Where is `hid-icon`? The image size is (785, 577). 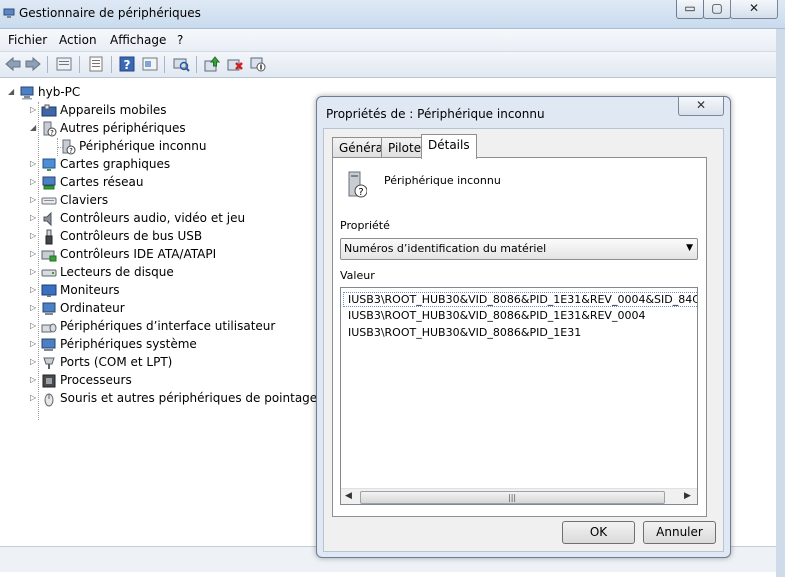
hid-icon is located at coordinates (49, 328).